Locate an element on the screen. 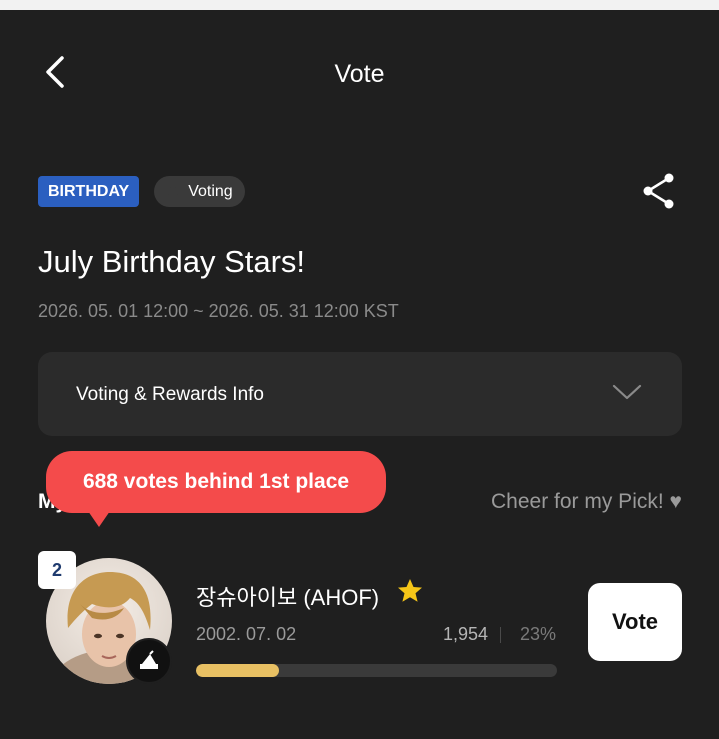 The image size is (719, 739). vote-count: 1,954 is located at coordinates (465, 634).